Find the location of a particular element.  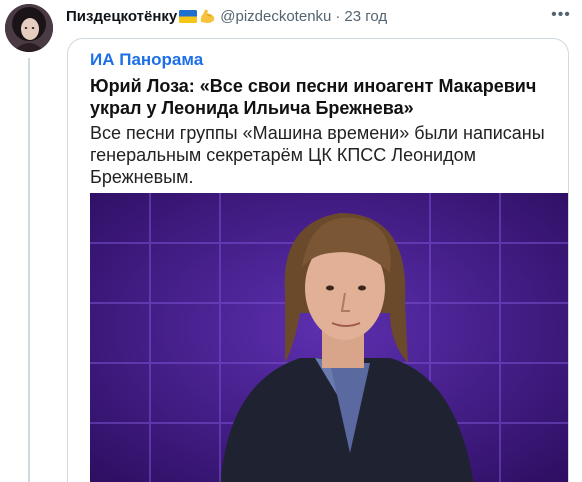

flexed-biceps-icon is located at coordinates (207, 16).